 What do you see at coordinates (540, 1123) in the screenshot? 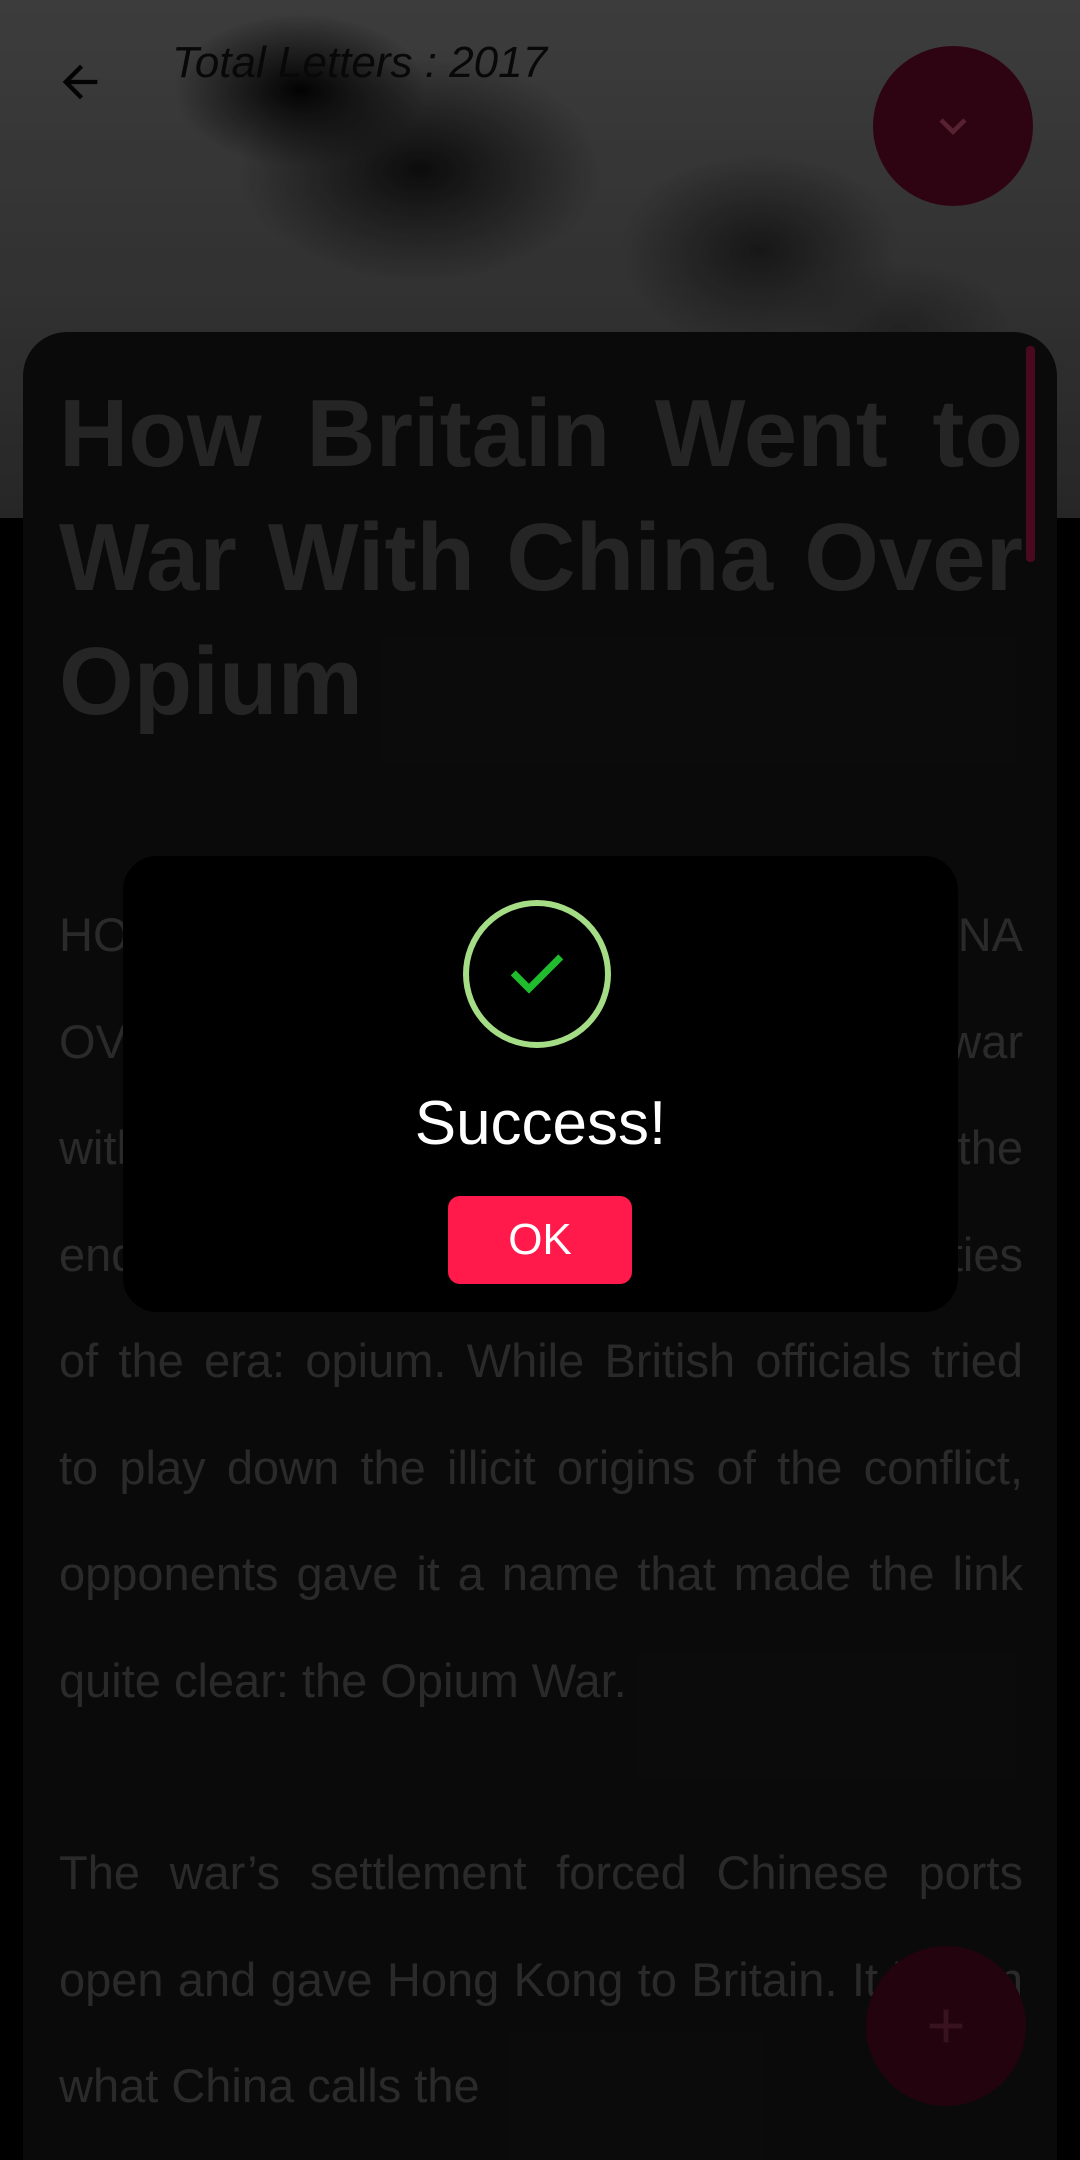
I see `dialog-title: Success!` at bounding box center [540, 1123].